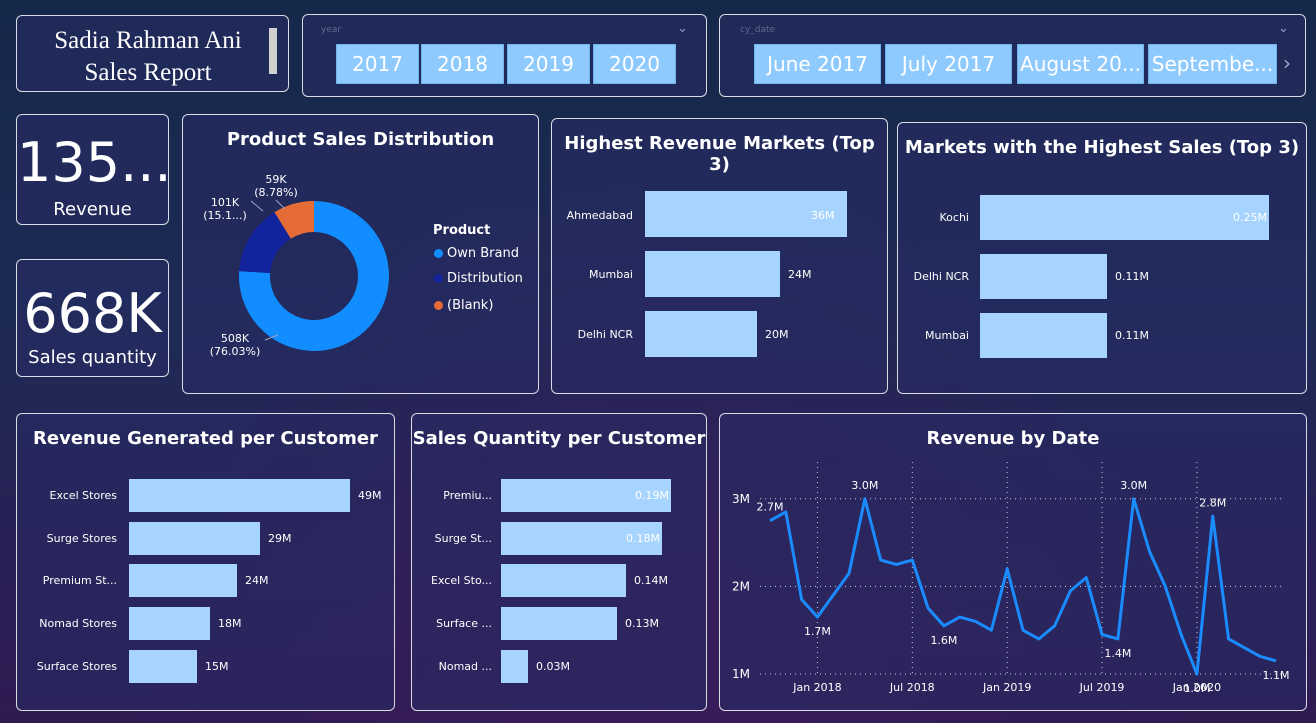 The image size is (1316, 723). What do you see at coordinates (476, 253) in the screenshot?
I see `legend-own-brand: Own Brand` at bounding box center [476, 253].